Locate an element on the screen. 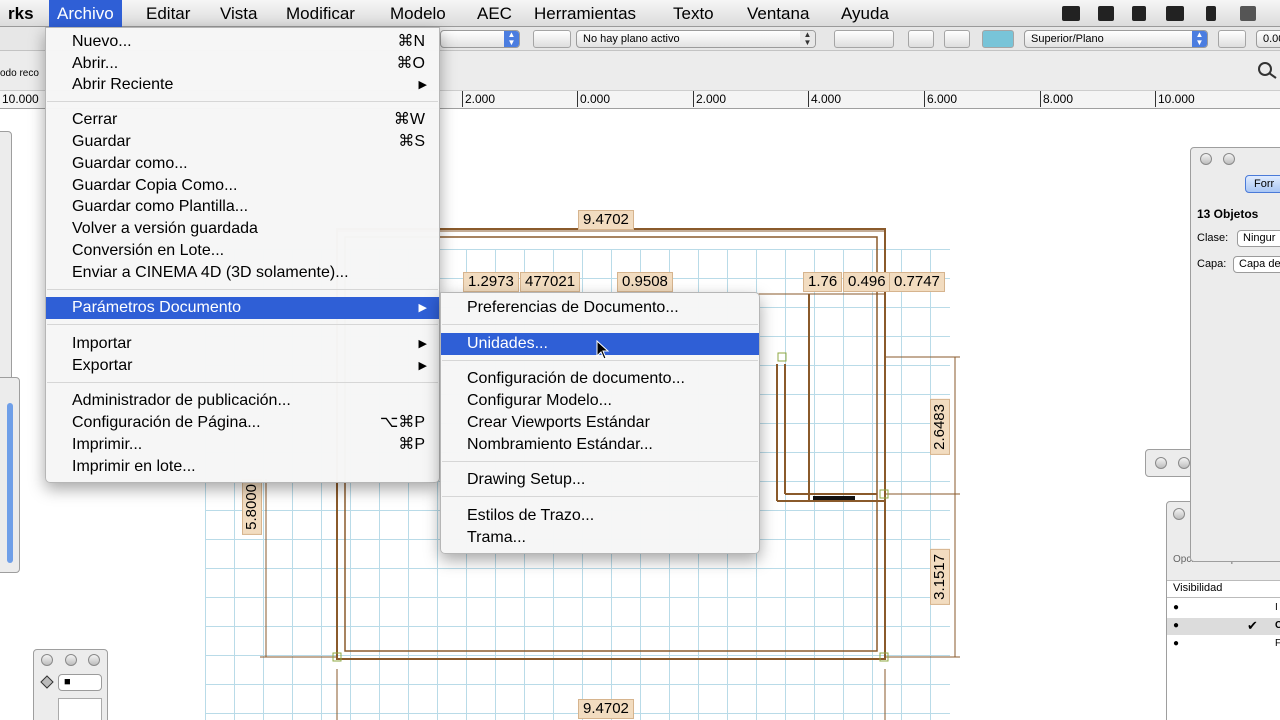 The image size is (1280, 720). dimension-bottom-width: 9.4702 is located at coordinates (606, 709).